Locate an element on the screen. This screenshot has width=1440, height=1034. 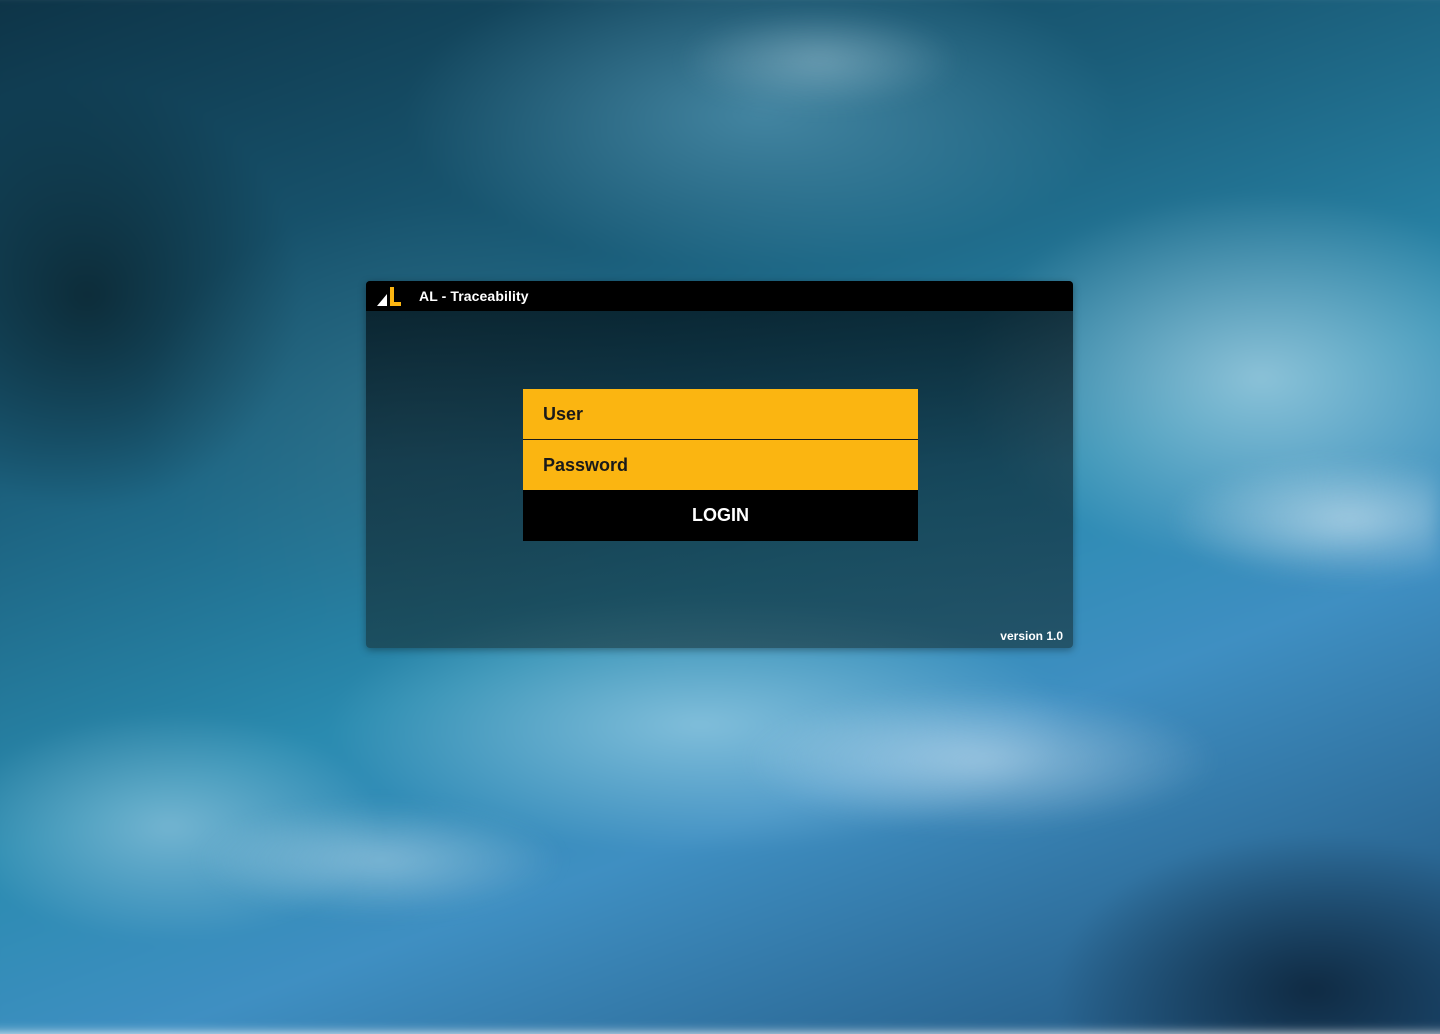
titlebar: AL - Traceability is located at coordinates (719, 296).